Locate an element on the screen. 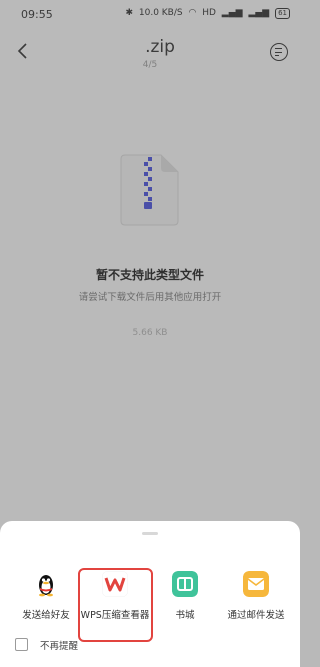 This screenshot has width=320, height=667. dont-remind-checkbox is located at coordinates (21, 644).